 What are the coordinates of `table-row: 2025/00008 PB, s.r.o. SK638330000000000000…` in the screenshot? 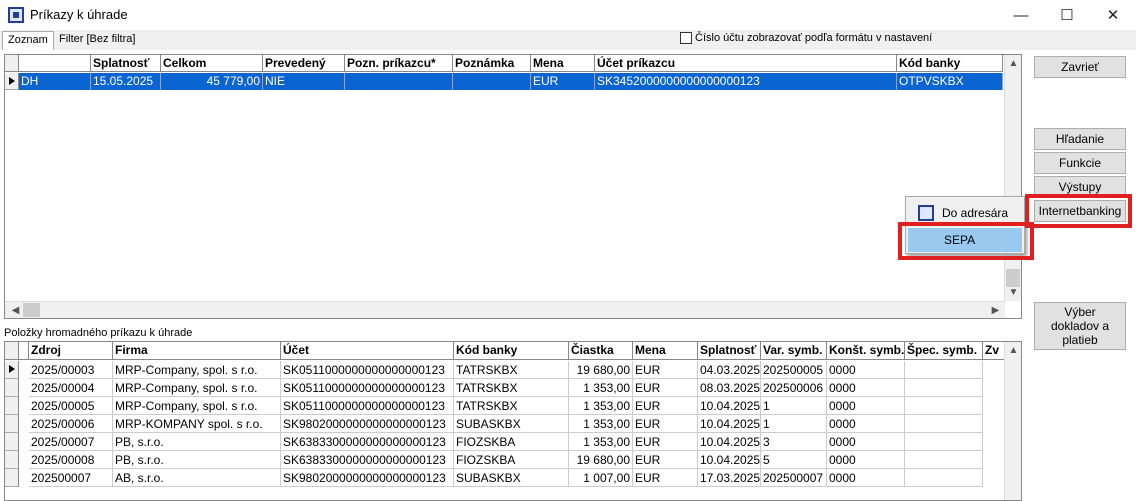 It's located at (505, 460).